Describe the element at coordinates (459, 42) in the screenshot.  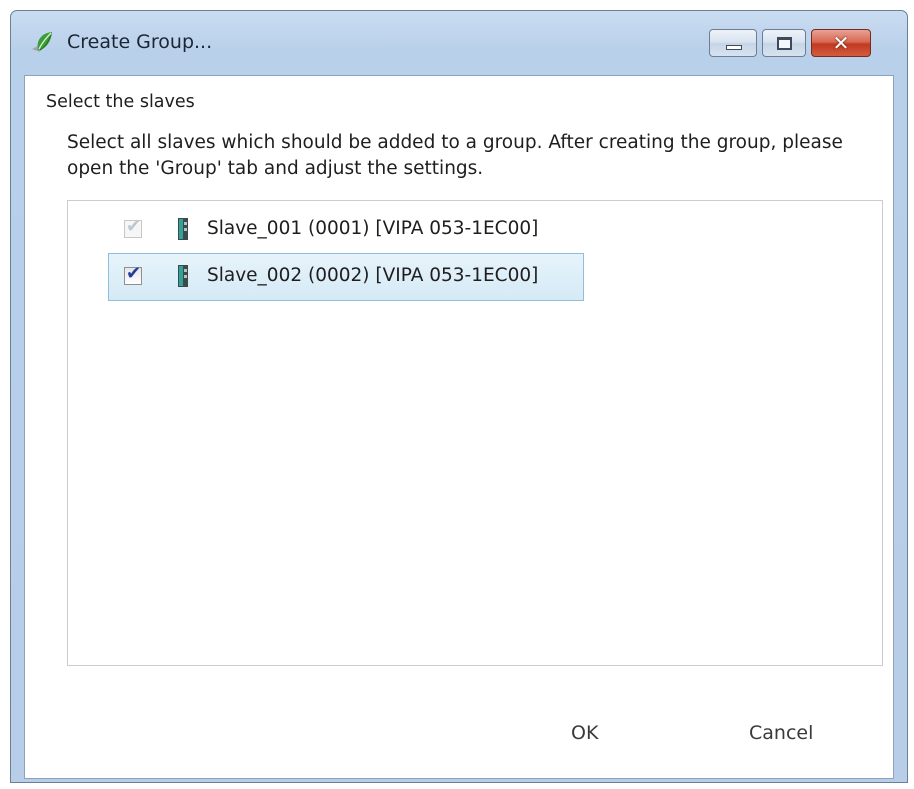
I see `title-bar: Create Group... ✕` at that location.